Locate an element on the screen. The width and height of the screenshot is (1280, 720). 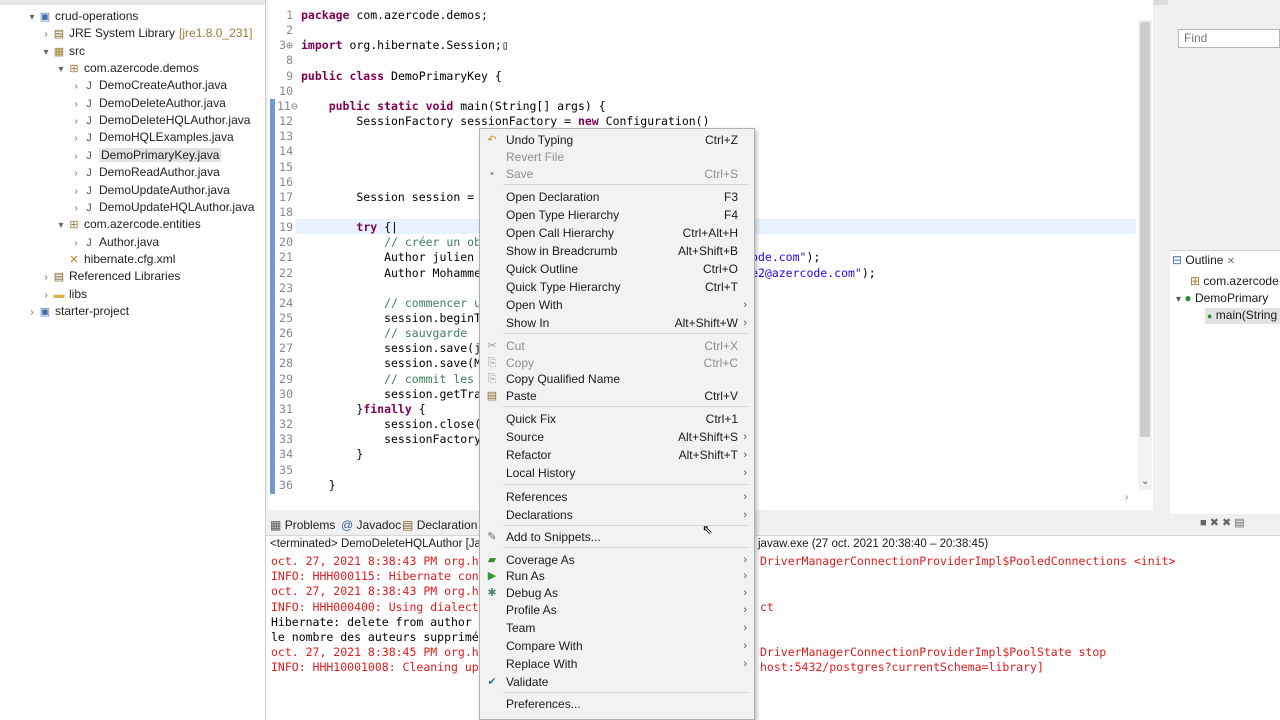
code-line: import org.hibernate.Session;▯ is located at coordinates (405, 45).